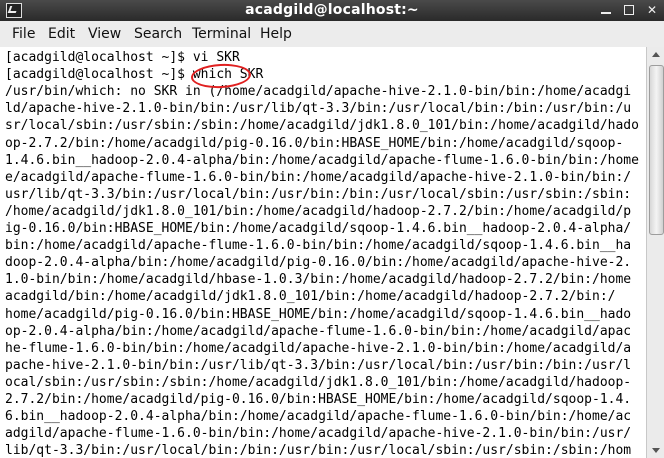 The width and height of the screenshot is (664, 458). What do you see at coordinates (652, 10) in the screenshot?
I see `close-icon` at bounding box center [652, 10].